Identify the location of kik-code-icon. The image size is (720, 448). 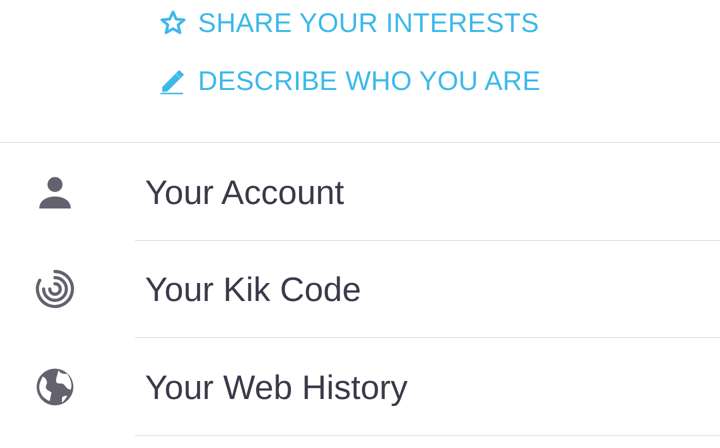
(55, 289).